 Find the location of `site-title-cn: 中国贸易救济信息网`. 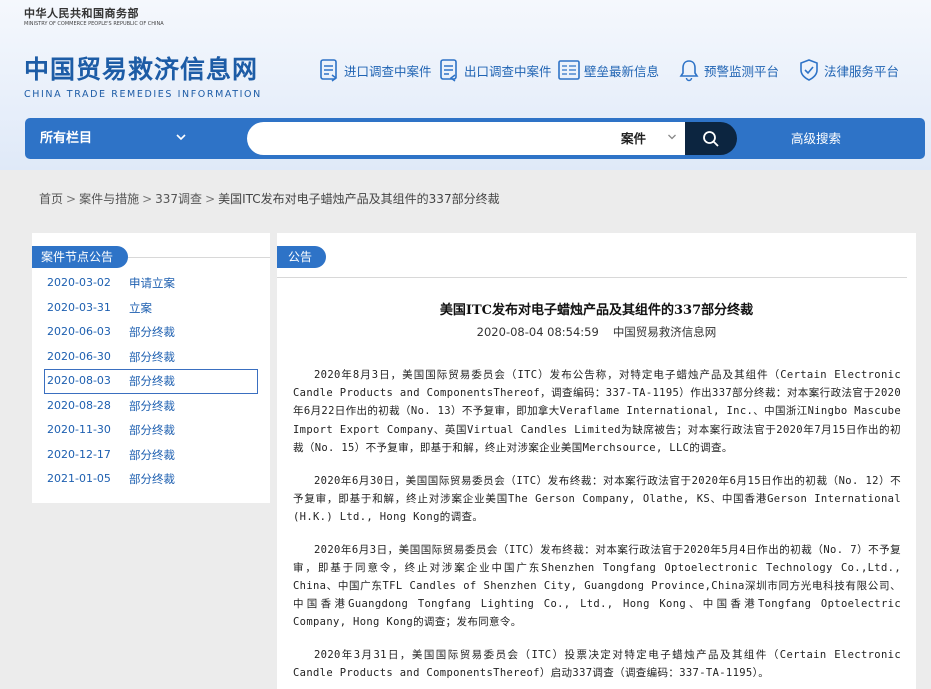

site-title-cn: 中国贸易救济信息网 is located at coordinates (141, 69).